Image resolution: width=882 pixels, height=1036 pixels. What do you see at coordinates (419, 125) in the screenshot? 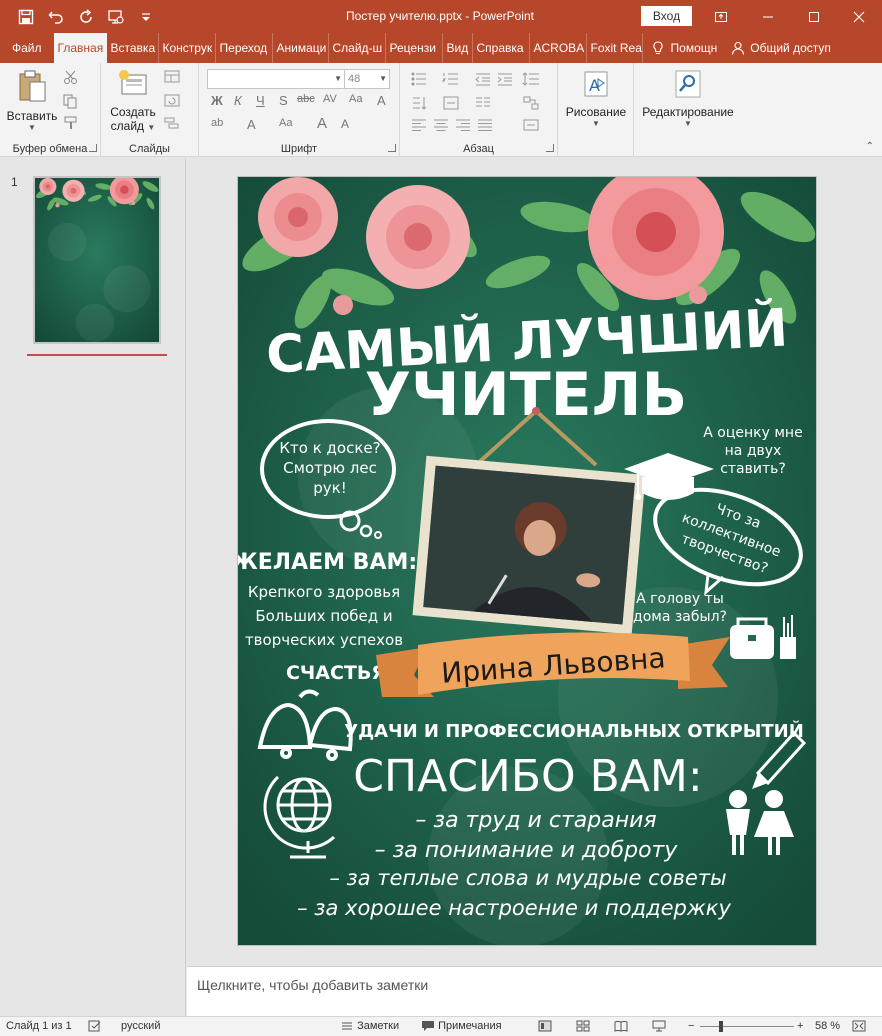
I see `align-left-icon` at bounding box center [419, 125].